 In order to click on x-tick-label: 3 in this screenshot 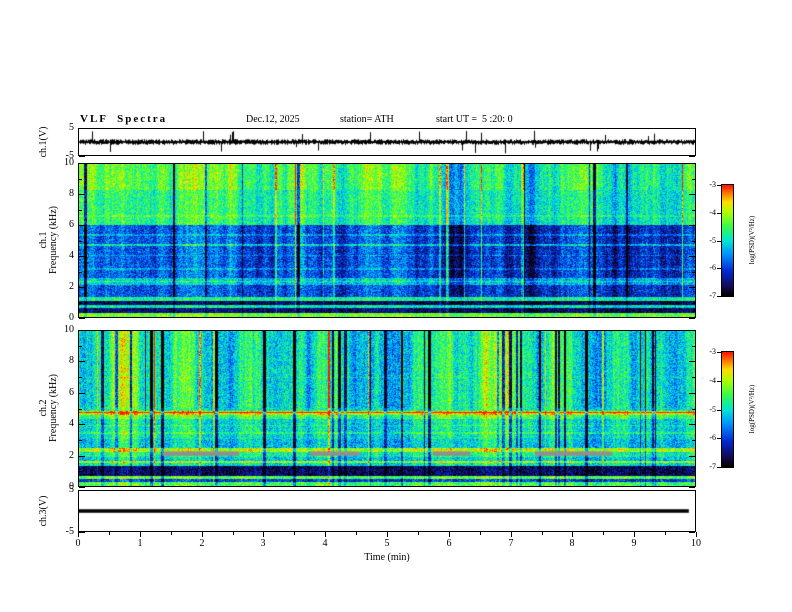, I will do `click(263, 543)`.